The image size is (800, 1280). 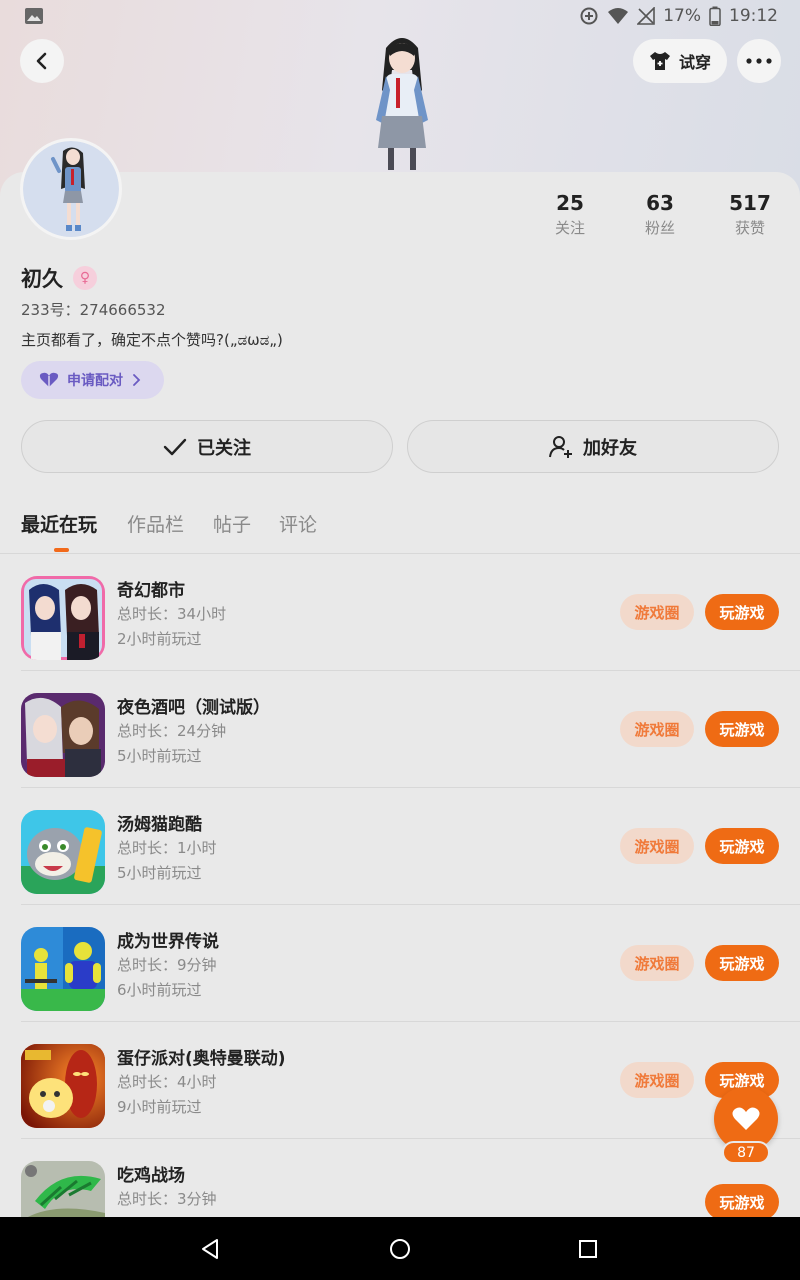 What do you see at coordinates (715, 16) in the screenshot?
I see `battery-icon` at bounding box center [715, 16].